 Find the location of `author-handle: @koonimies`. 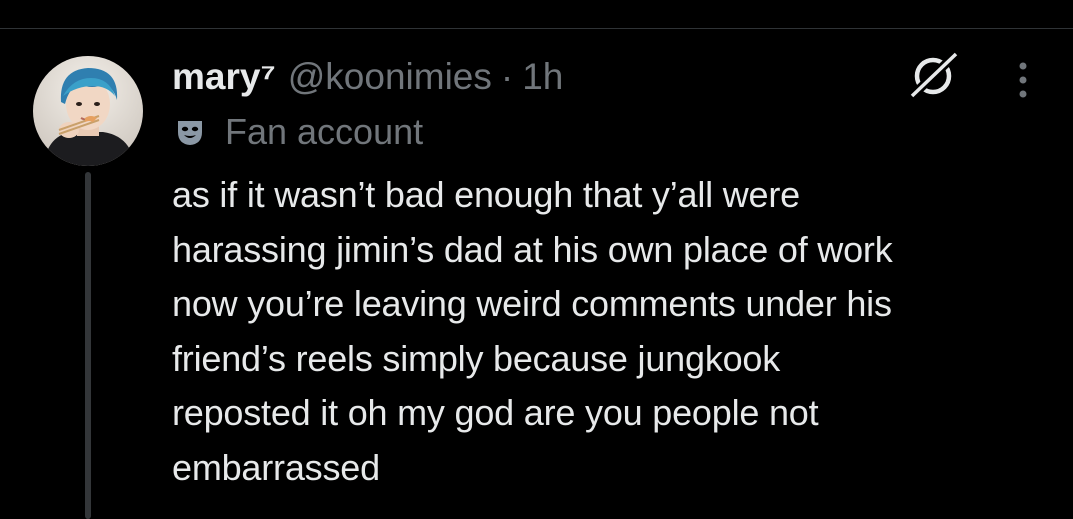

author-handle: @koonimies is located at coordinates (390, 77).